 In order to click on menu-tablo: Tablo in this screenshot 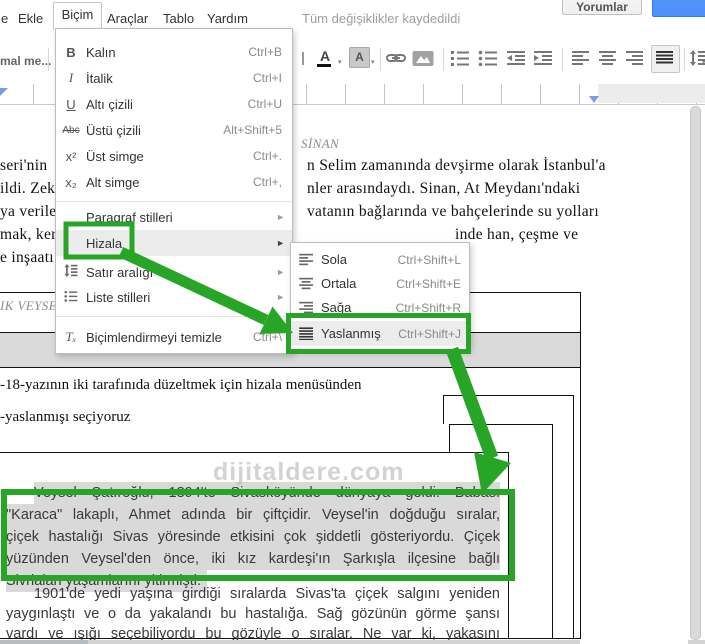, I will do `click(178, 18)`.